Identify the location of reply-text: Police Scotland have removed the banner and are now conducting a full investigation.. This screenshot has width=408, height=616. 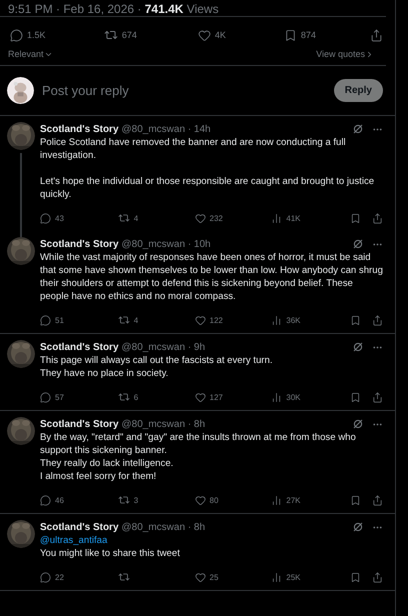
(193, 149).